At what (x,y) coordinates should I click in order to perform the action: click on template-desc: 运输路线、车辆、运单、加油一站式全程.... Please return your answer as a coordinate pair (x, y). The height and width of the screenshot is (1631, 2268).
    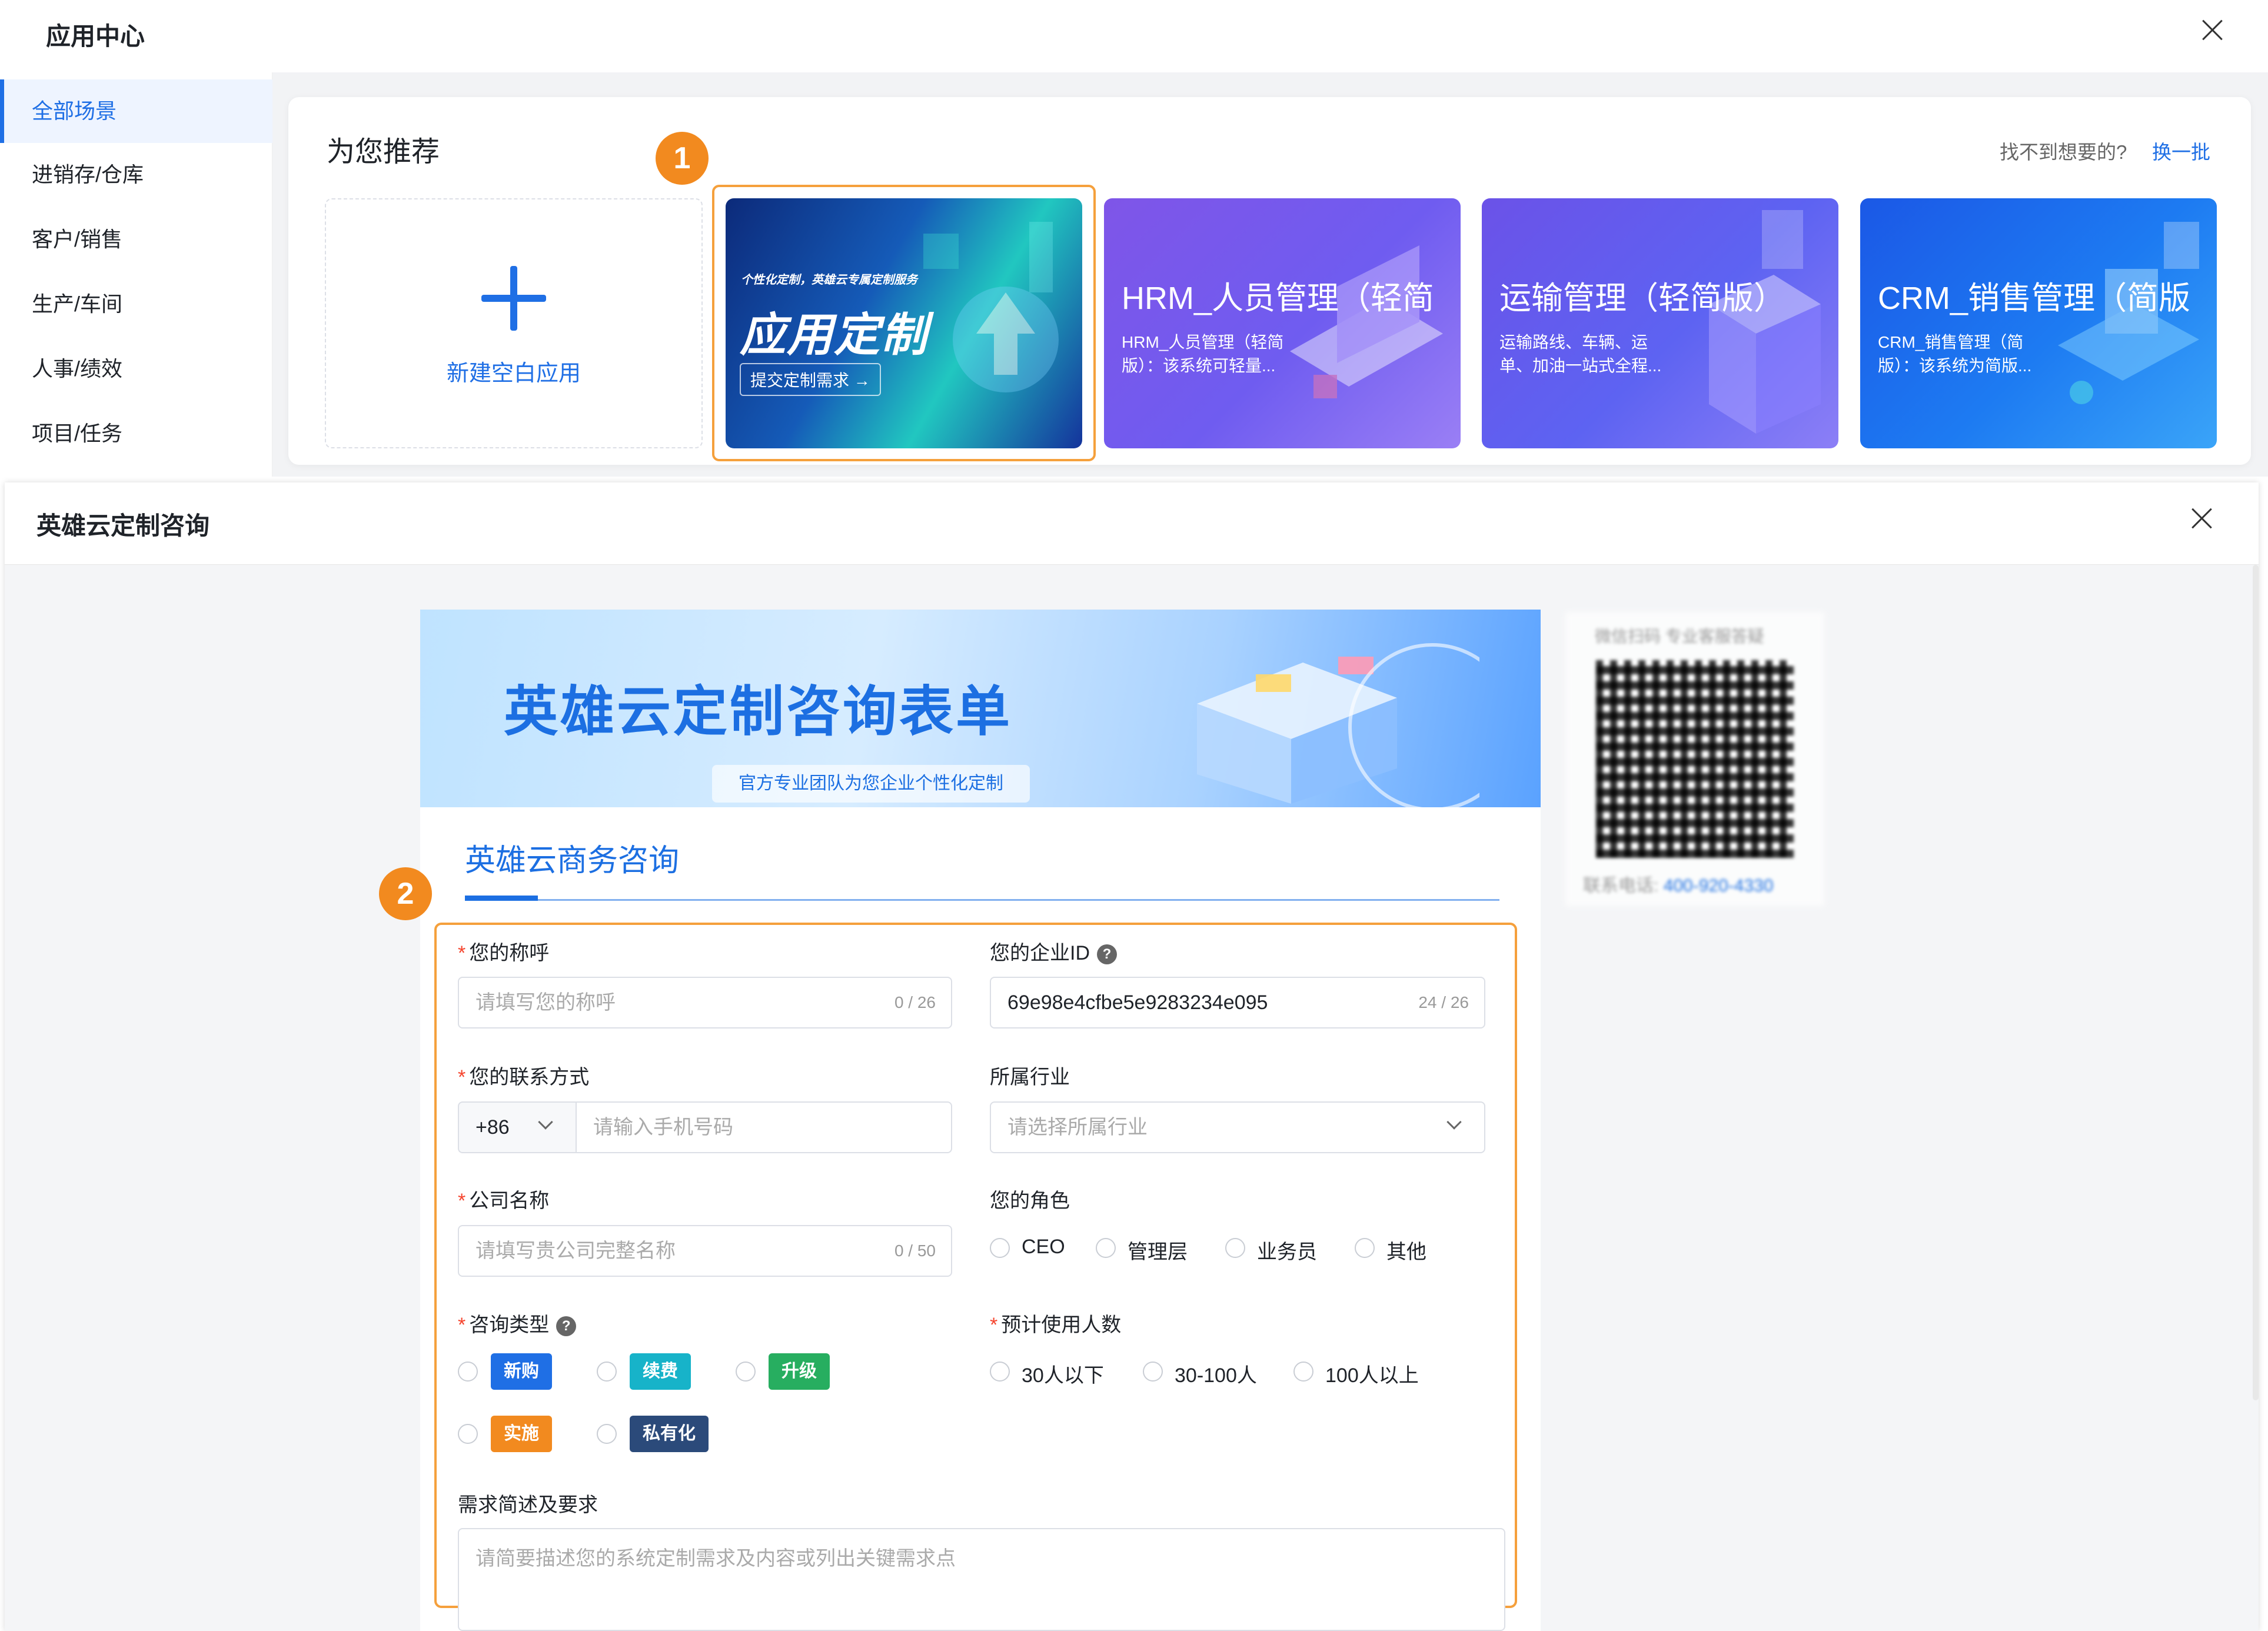
    Looking at the image, I should click on (1580, 354).